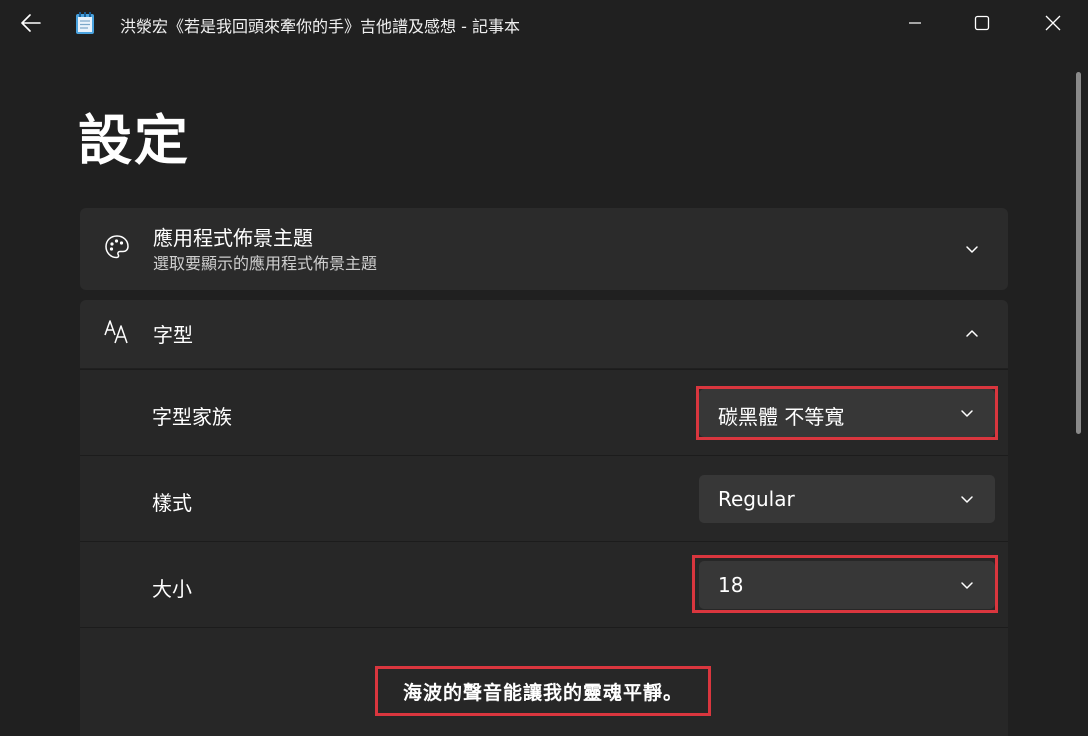 The image size is (1088, 736). Describe the element at coordinates (847, 413) in the screenshot. I see `font-family-dropdown: 碳黑體 不等寬` at that location.